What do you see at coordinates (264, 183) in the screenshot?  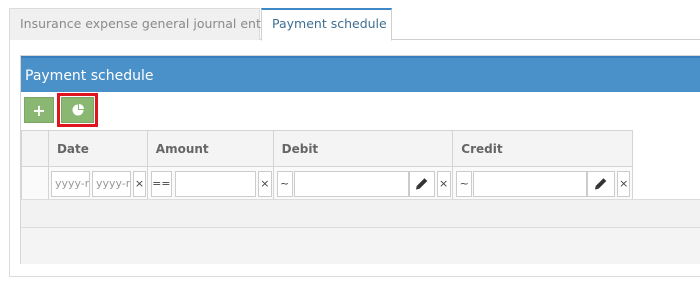 I see `amount-clear-button: ×` at bounding box center [264, 183].